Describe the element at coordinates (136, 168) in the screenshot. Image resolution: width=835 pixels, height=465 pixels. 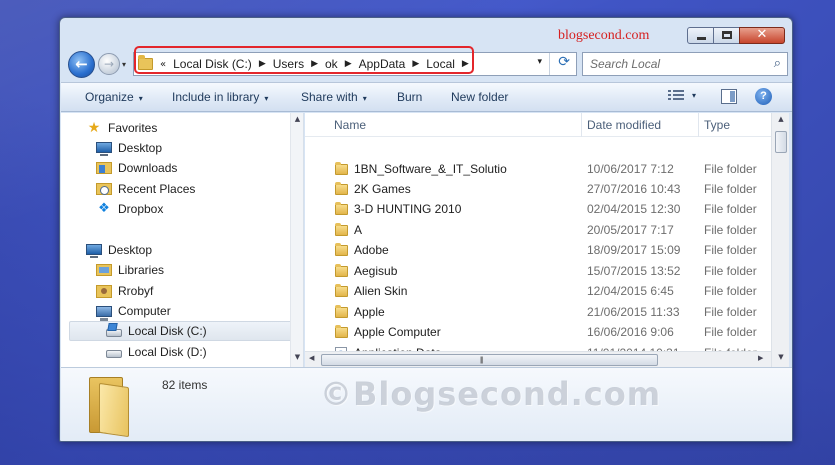
I see `sidebar-item-downloads: Downloads` at that location.